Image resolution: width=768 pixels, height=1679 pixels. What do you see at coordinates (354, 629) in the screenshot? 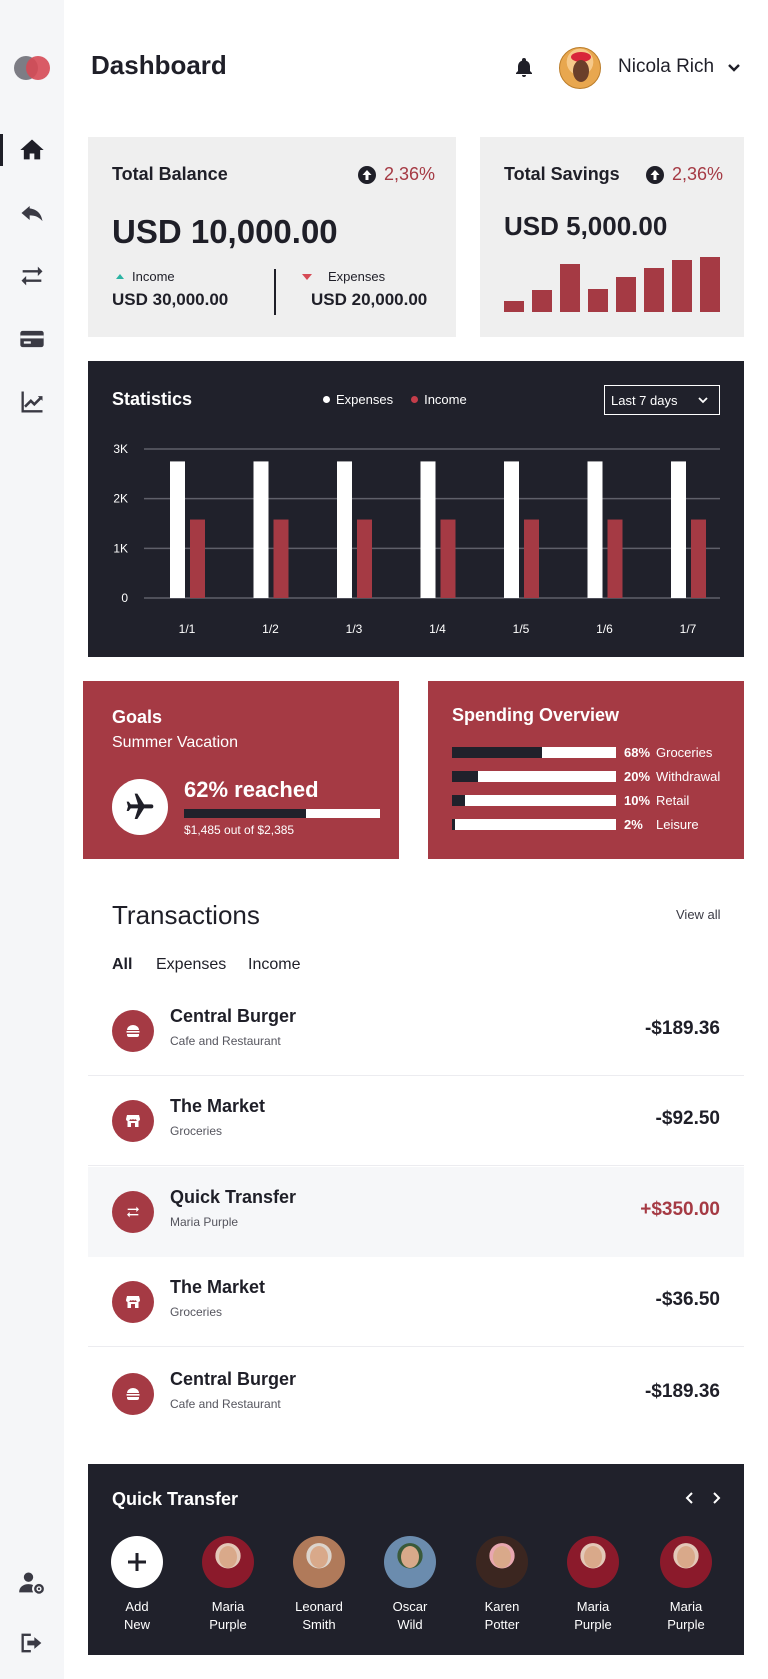
I see `x-tick-label: 1/3` at bounding box center [354, 629].